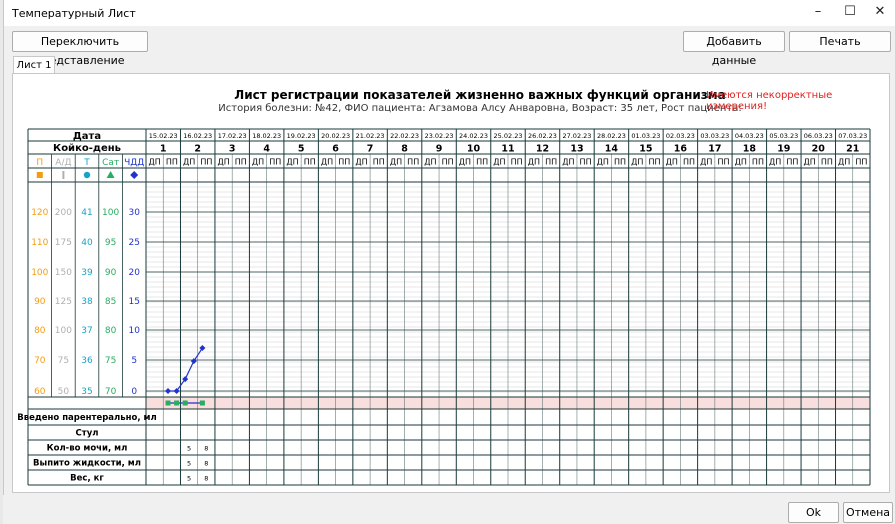  What do you see at coordinates (86, 213) in the screenshot?
I see `scale-value: 41` at bounding box center [86, 213].